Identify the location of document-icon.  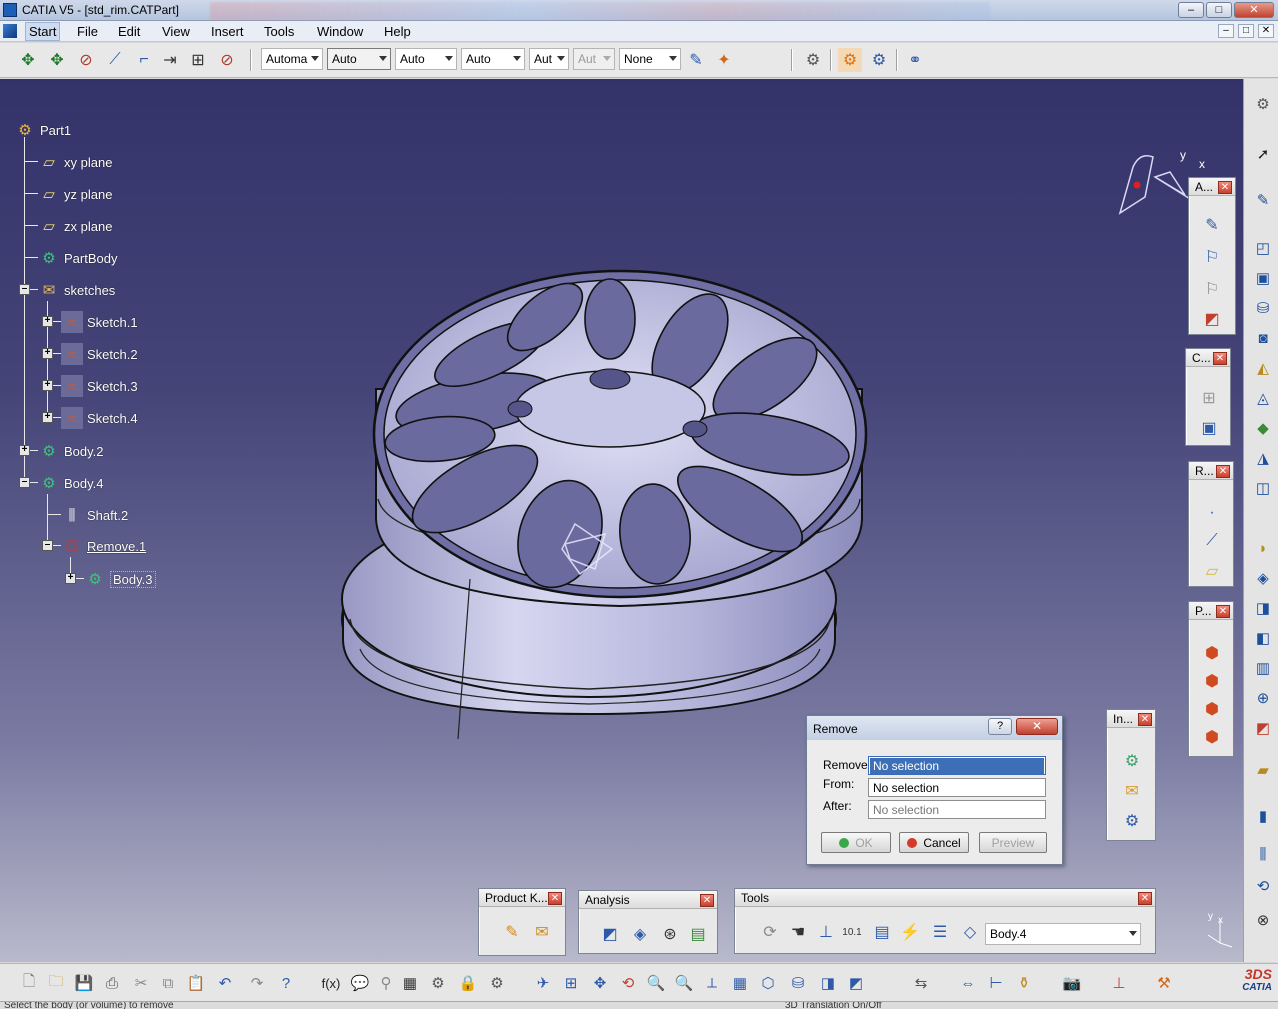
(10, 31).